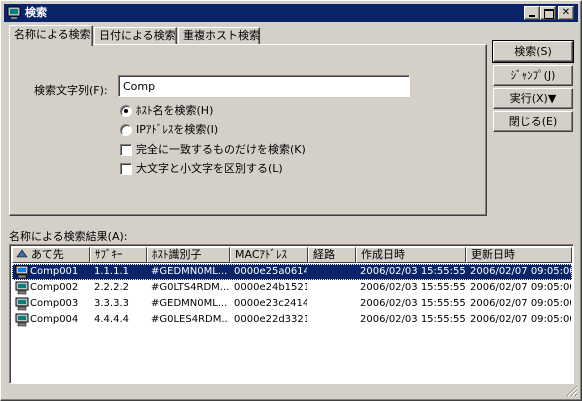 Image resolution: width=582 pixels, height=401 pixels. What do you see at coordinates (135, 36) in the screenshot?
I see `tab-search-by-date: 日付による検索` at bounding box center [135, 36].